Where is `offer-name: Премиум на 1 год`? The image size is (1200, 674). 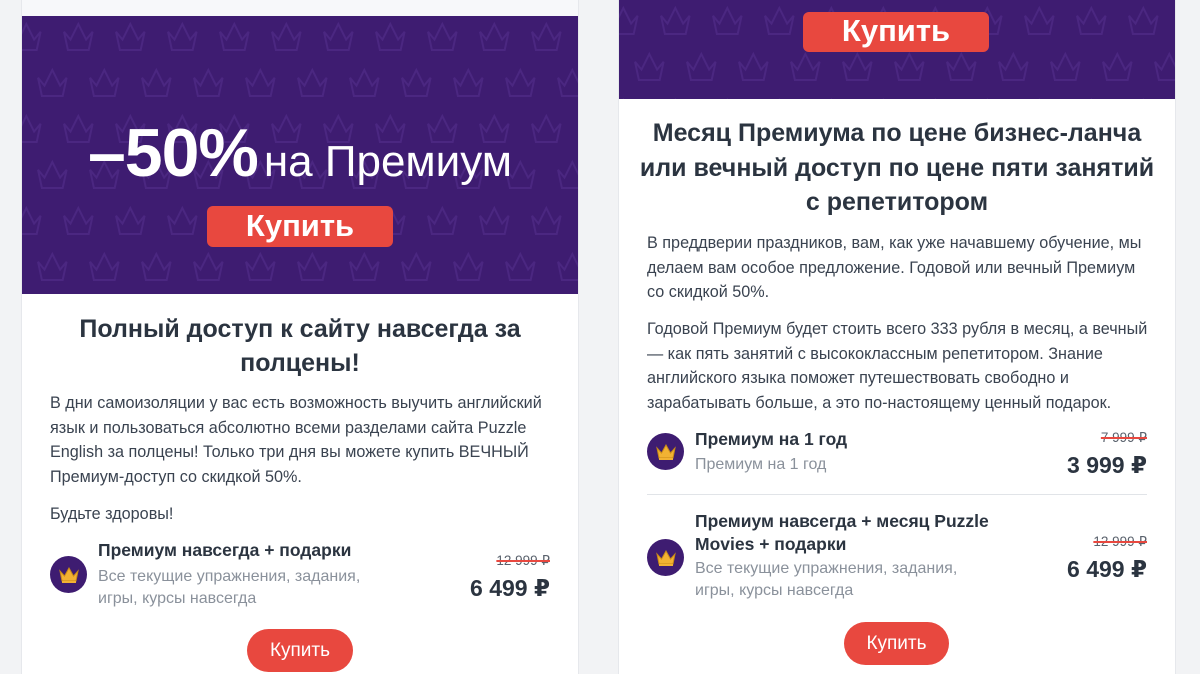 offer-name: Премиум на 1 год is located at coordinates (771, 439).